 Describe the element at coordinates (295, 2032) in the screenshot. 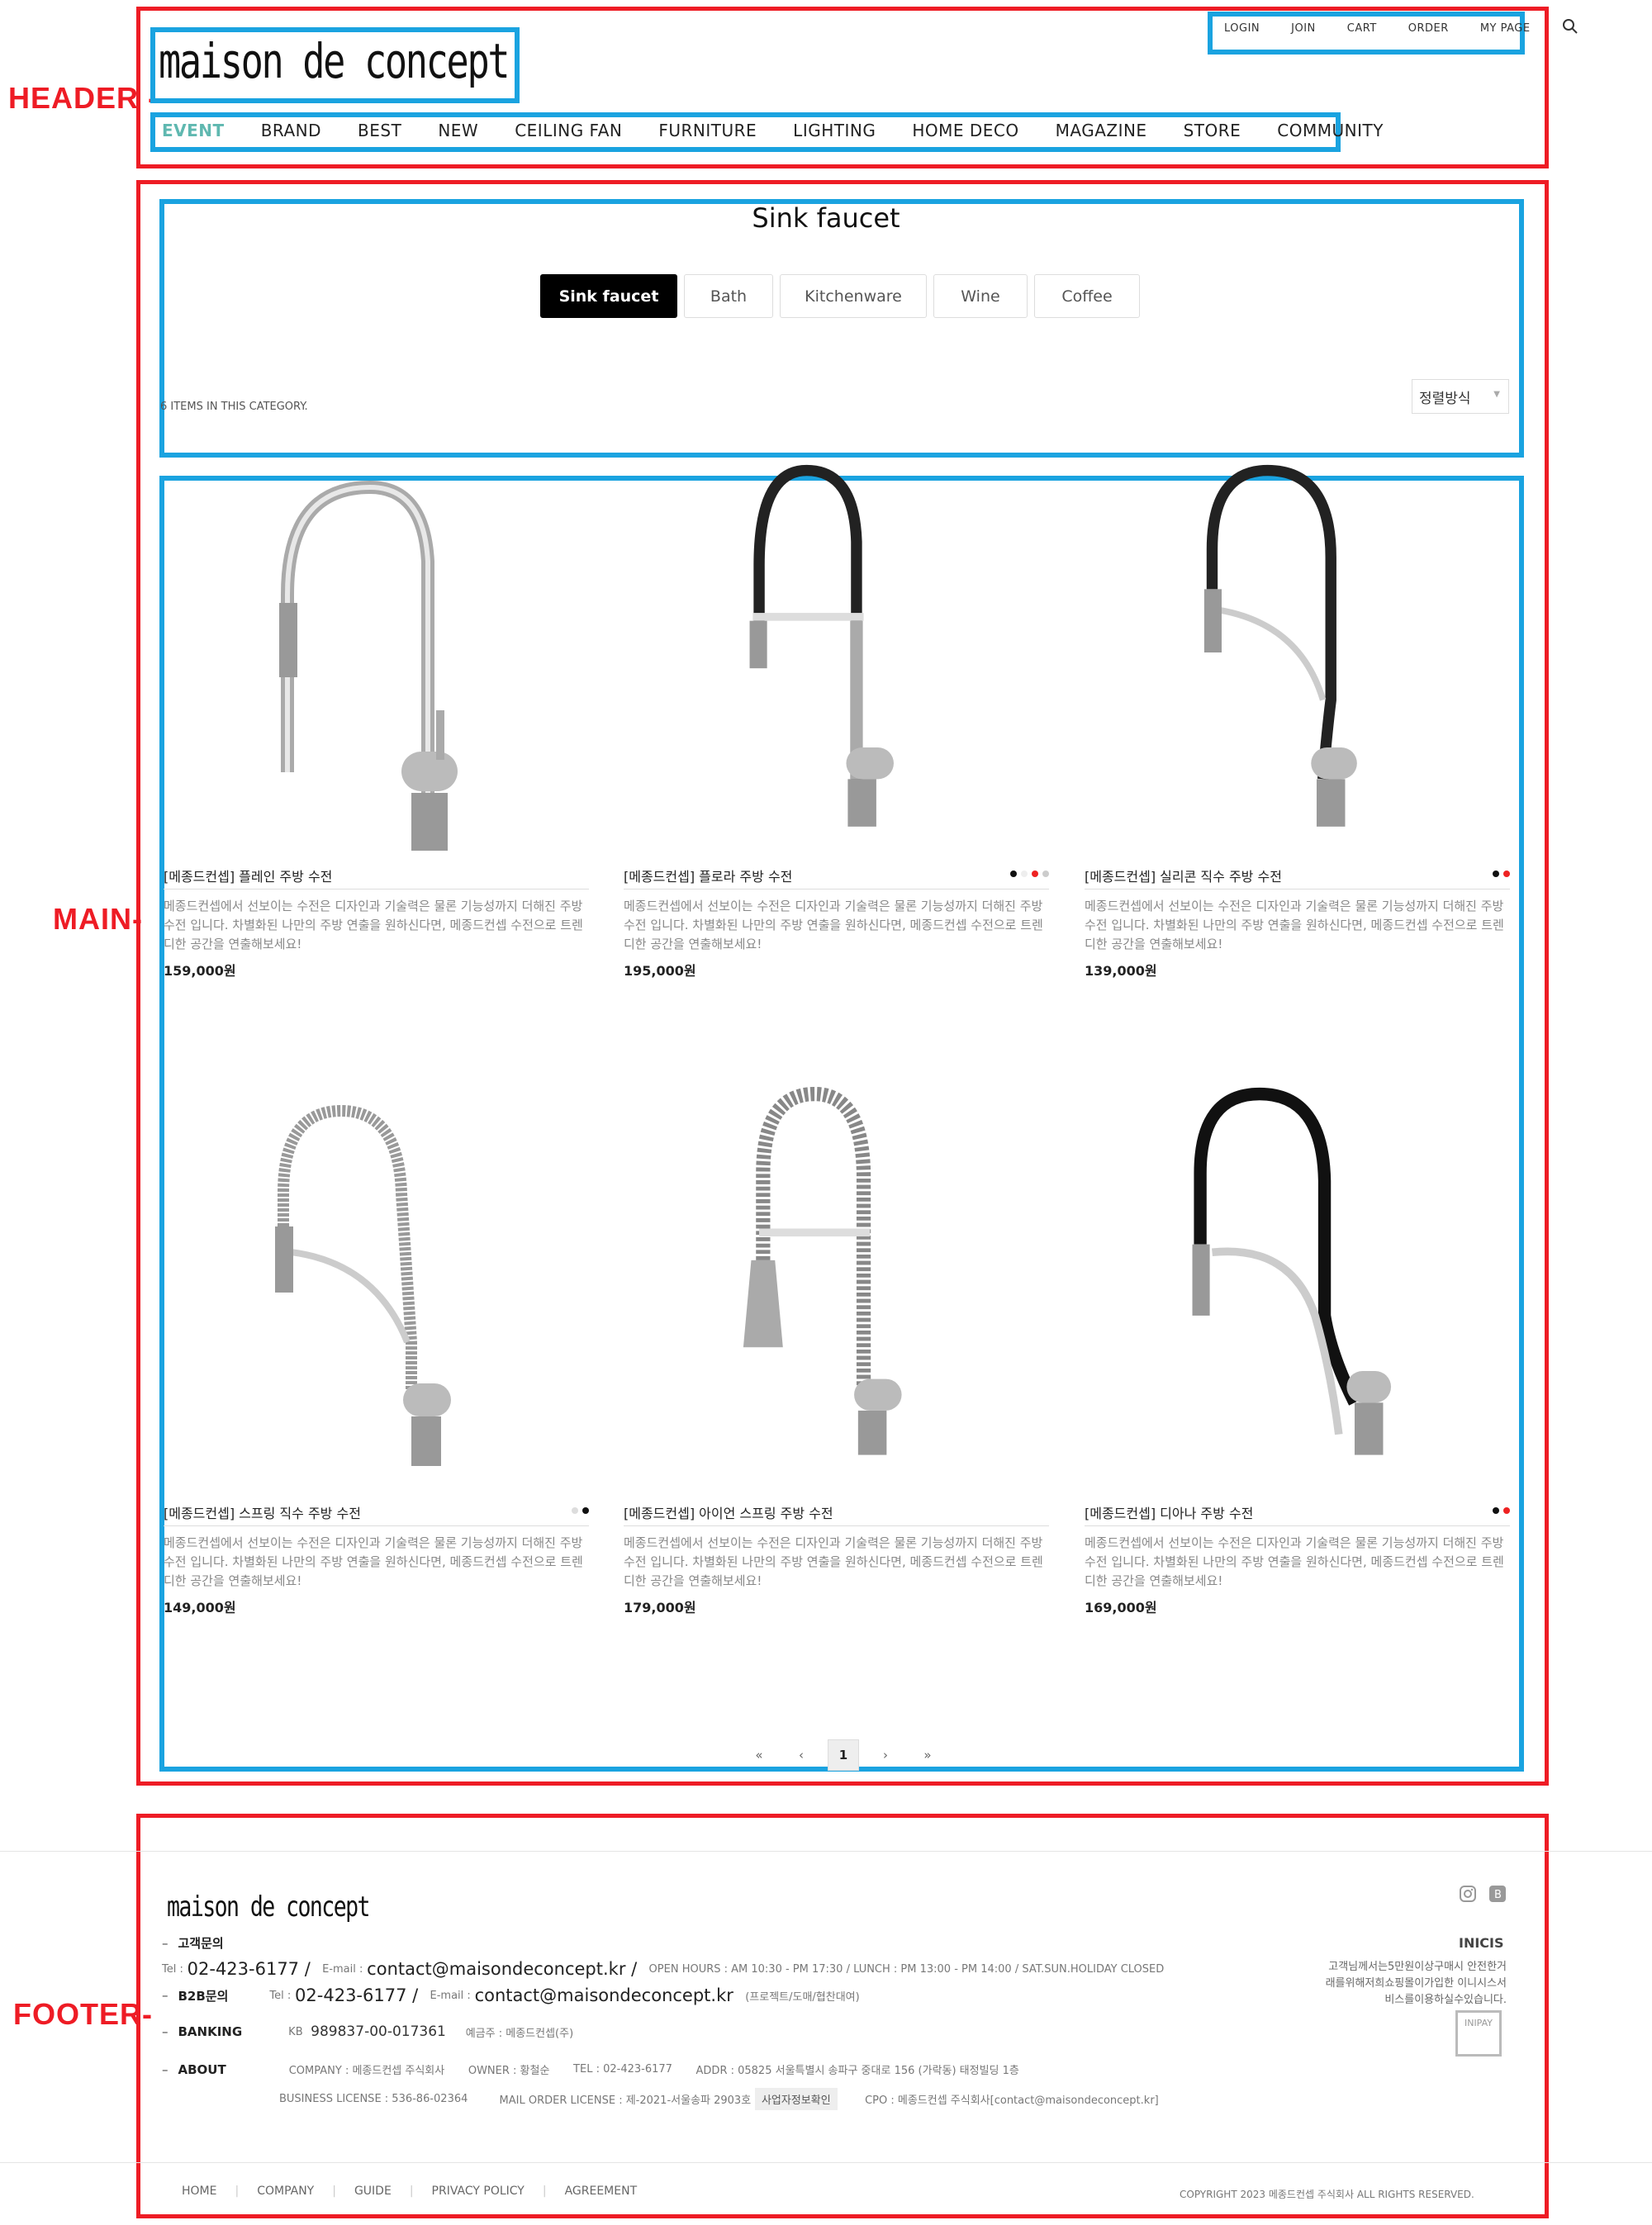

I see `bank-code: KB` at that location.